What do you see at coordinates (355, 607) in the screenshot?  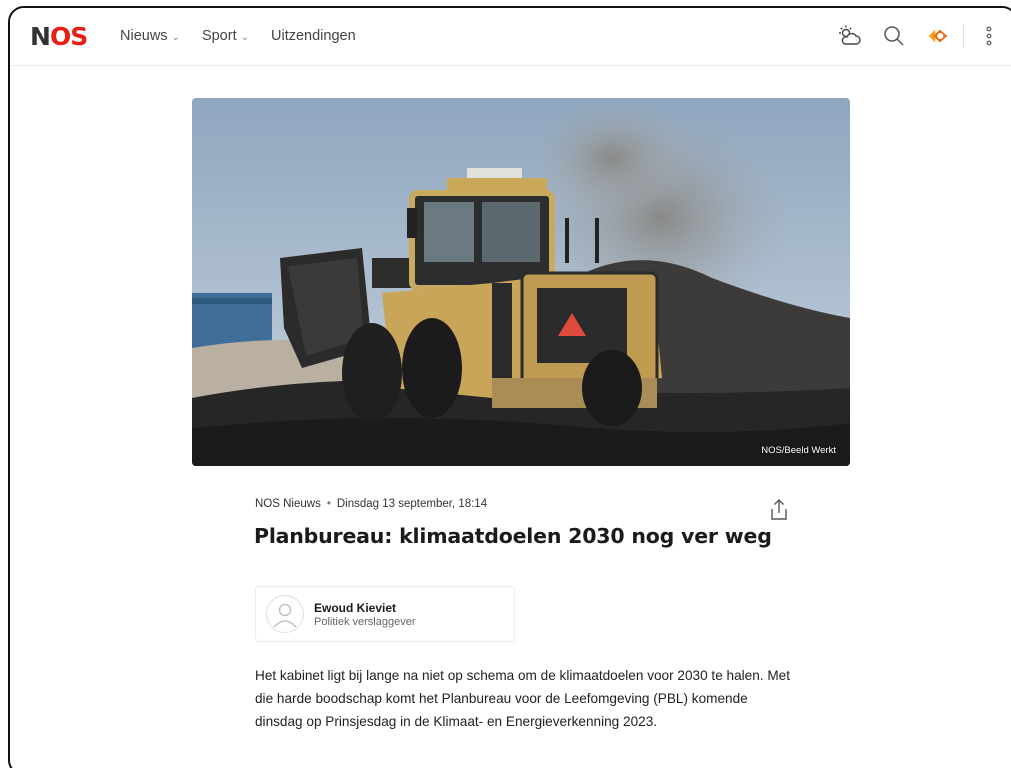 I see `author-name: Ewoud Kieviet` at bounding box center [355, 607].